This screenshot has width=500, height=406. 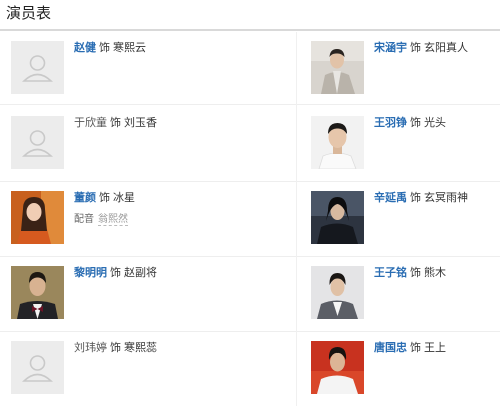 I want to click on voice-actor-link: 翁熙然, so click(x=113, y=220).